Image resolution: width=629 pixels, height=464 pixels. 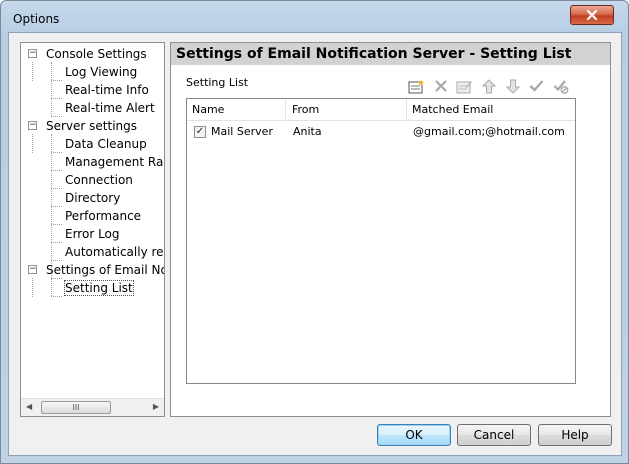 I want to click on tree-item-email-notification: Settings of Email Notif, so click(x=105, y=270).